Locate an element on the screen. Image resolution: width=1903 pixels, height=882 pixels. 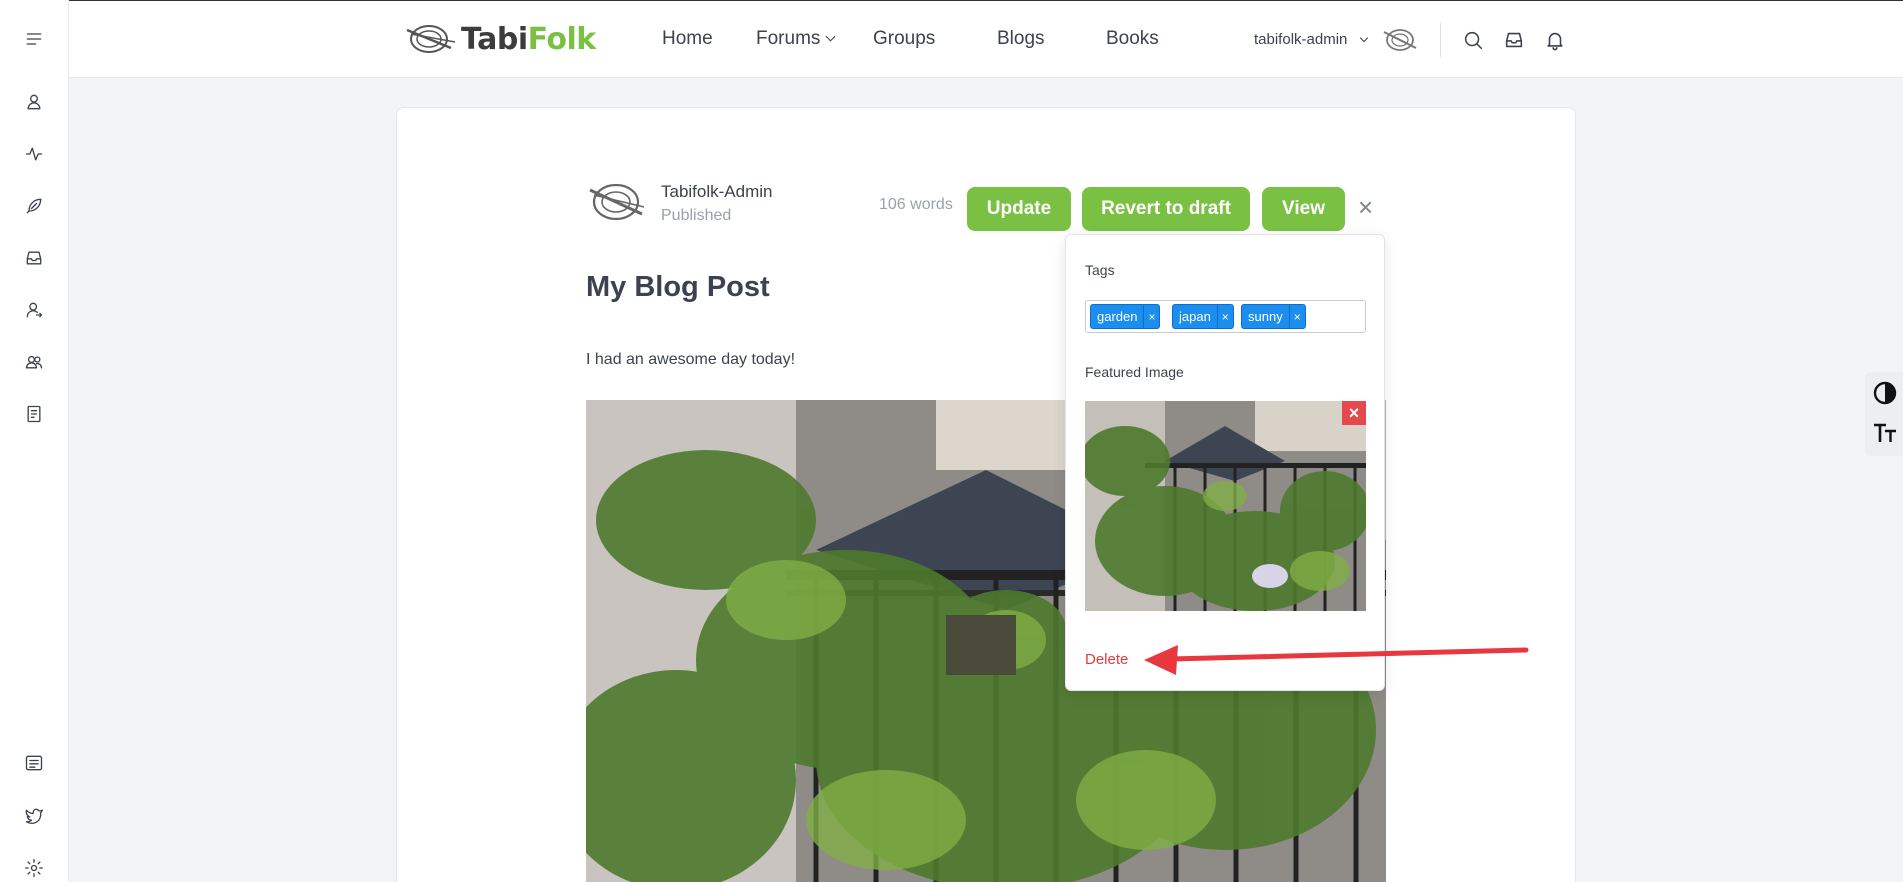
tag-japan: japan × is located at coordinates (1203, 316).